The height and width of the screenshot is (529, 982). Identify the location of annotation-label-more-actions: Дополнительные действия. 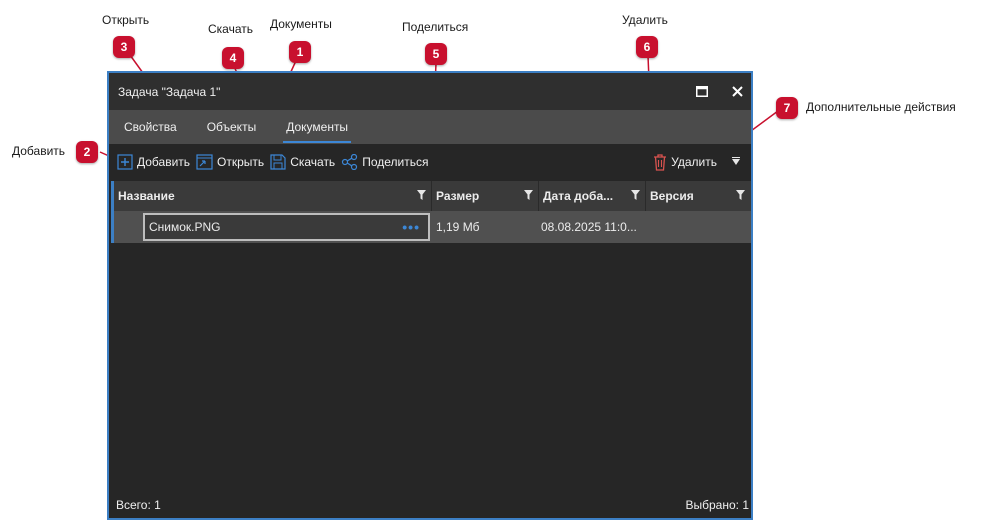
(881, 107).